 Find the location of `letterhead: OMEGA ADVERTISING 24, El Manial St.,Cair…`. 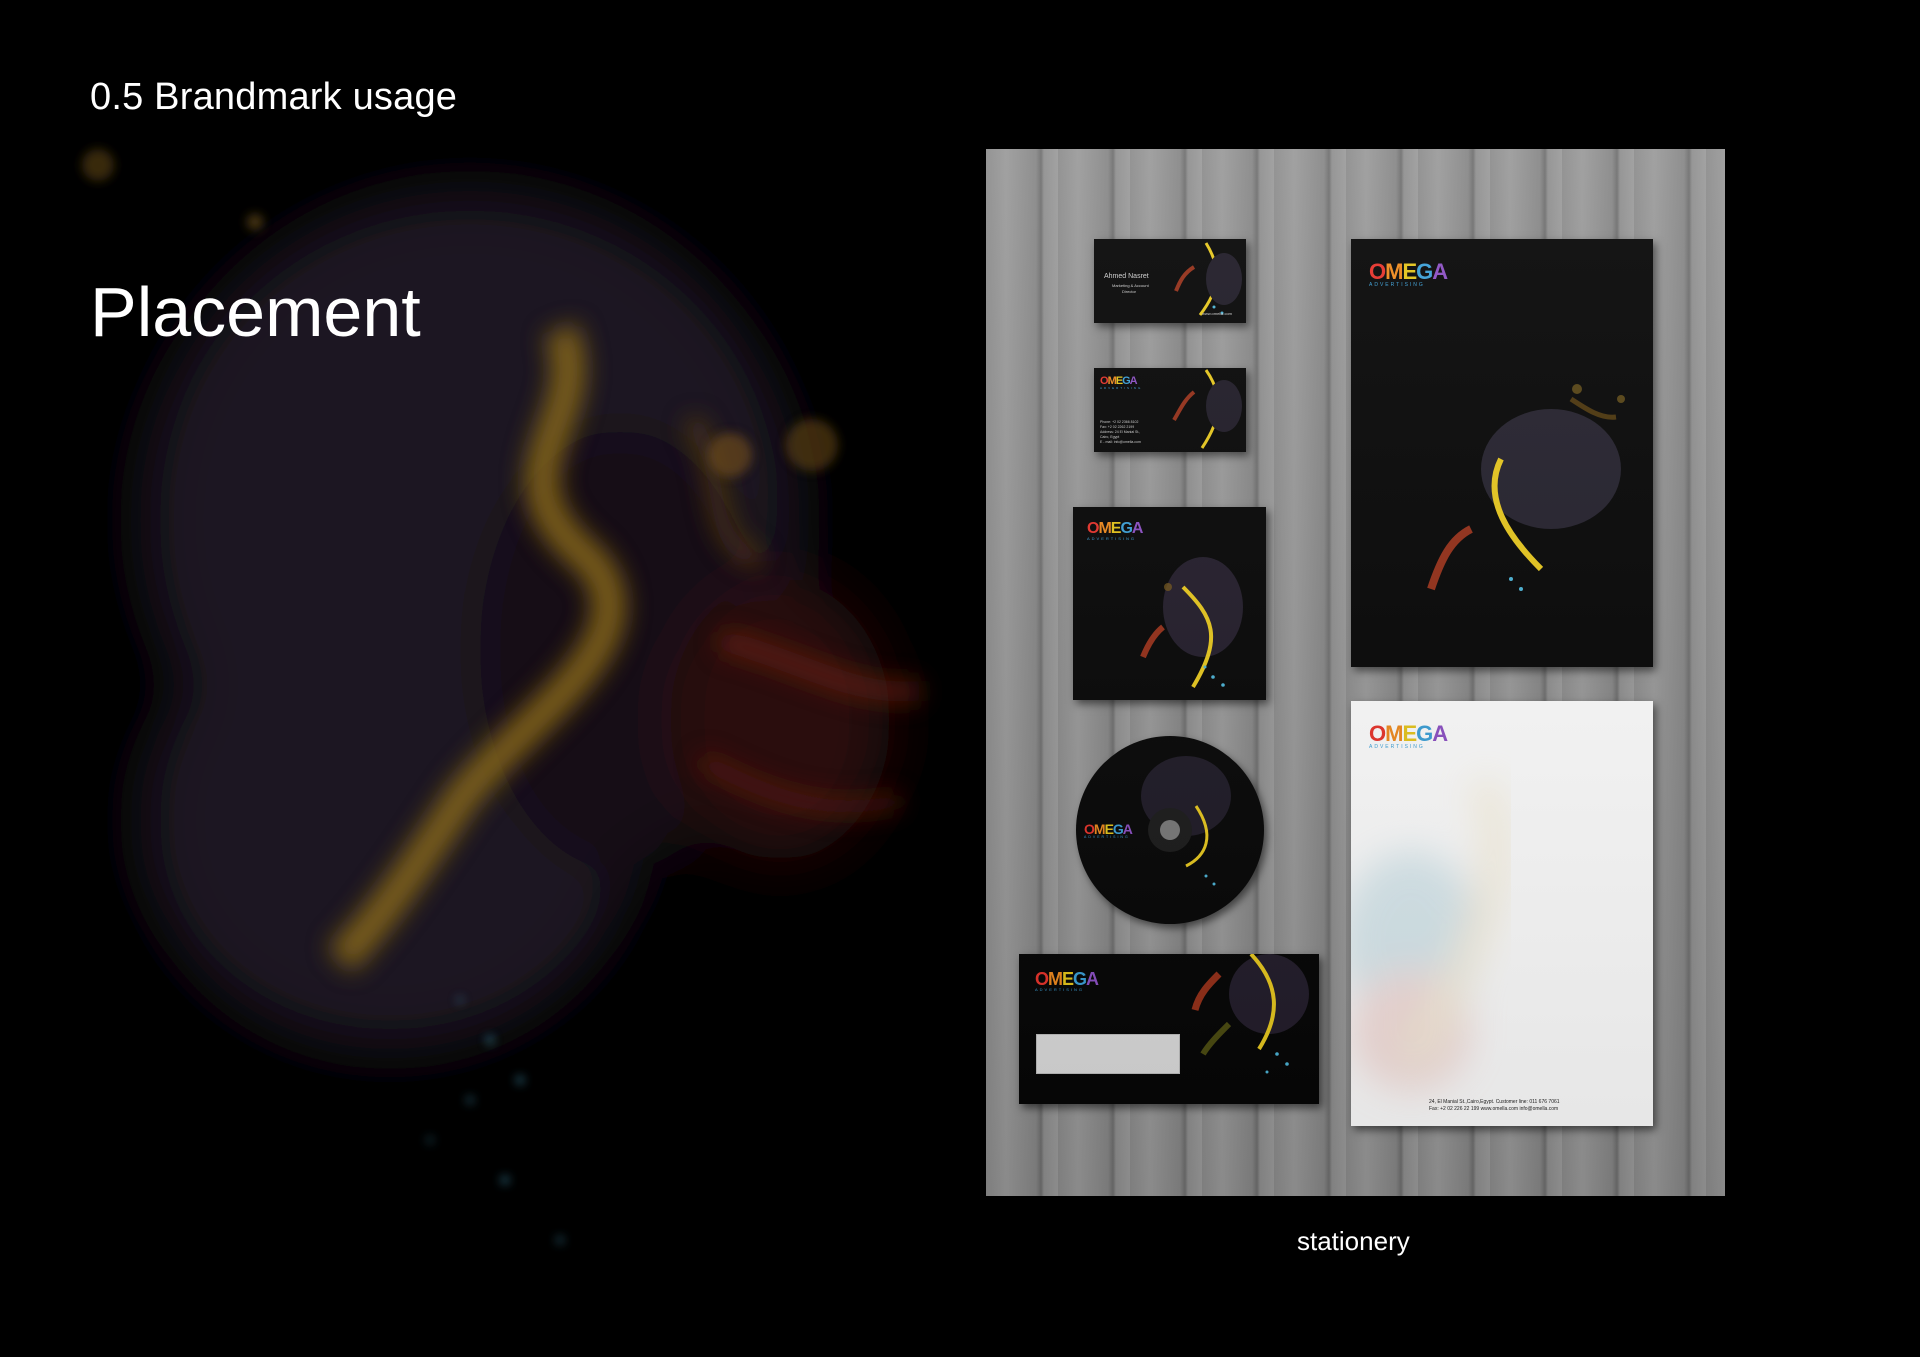

letterhead: OMEGA ADVERTISING 24, El Manial St.,Cair… is located at coordinates (1502, 913).